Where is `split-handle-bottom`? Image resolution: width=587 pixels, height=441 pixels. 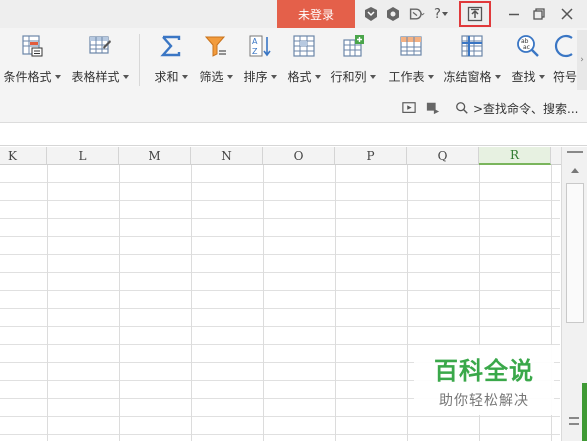
split-handle-bottom is located at coordinates (574, 421).